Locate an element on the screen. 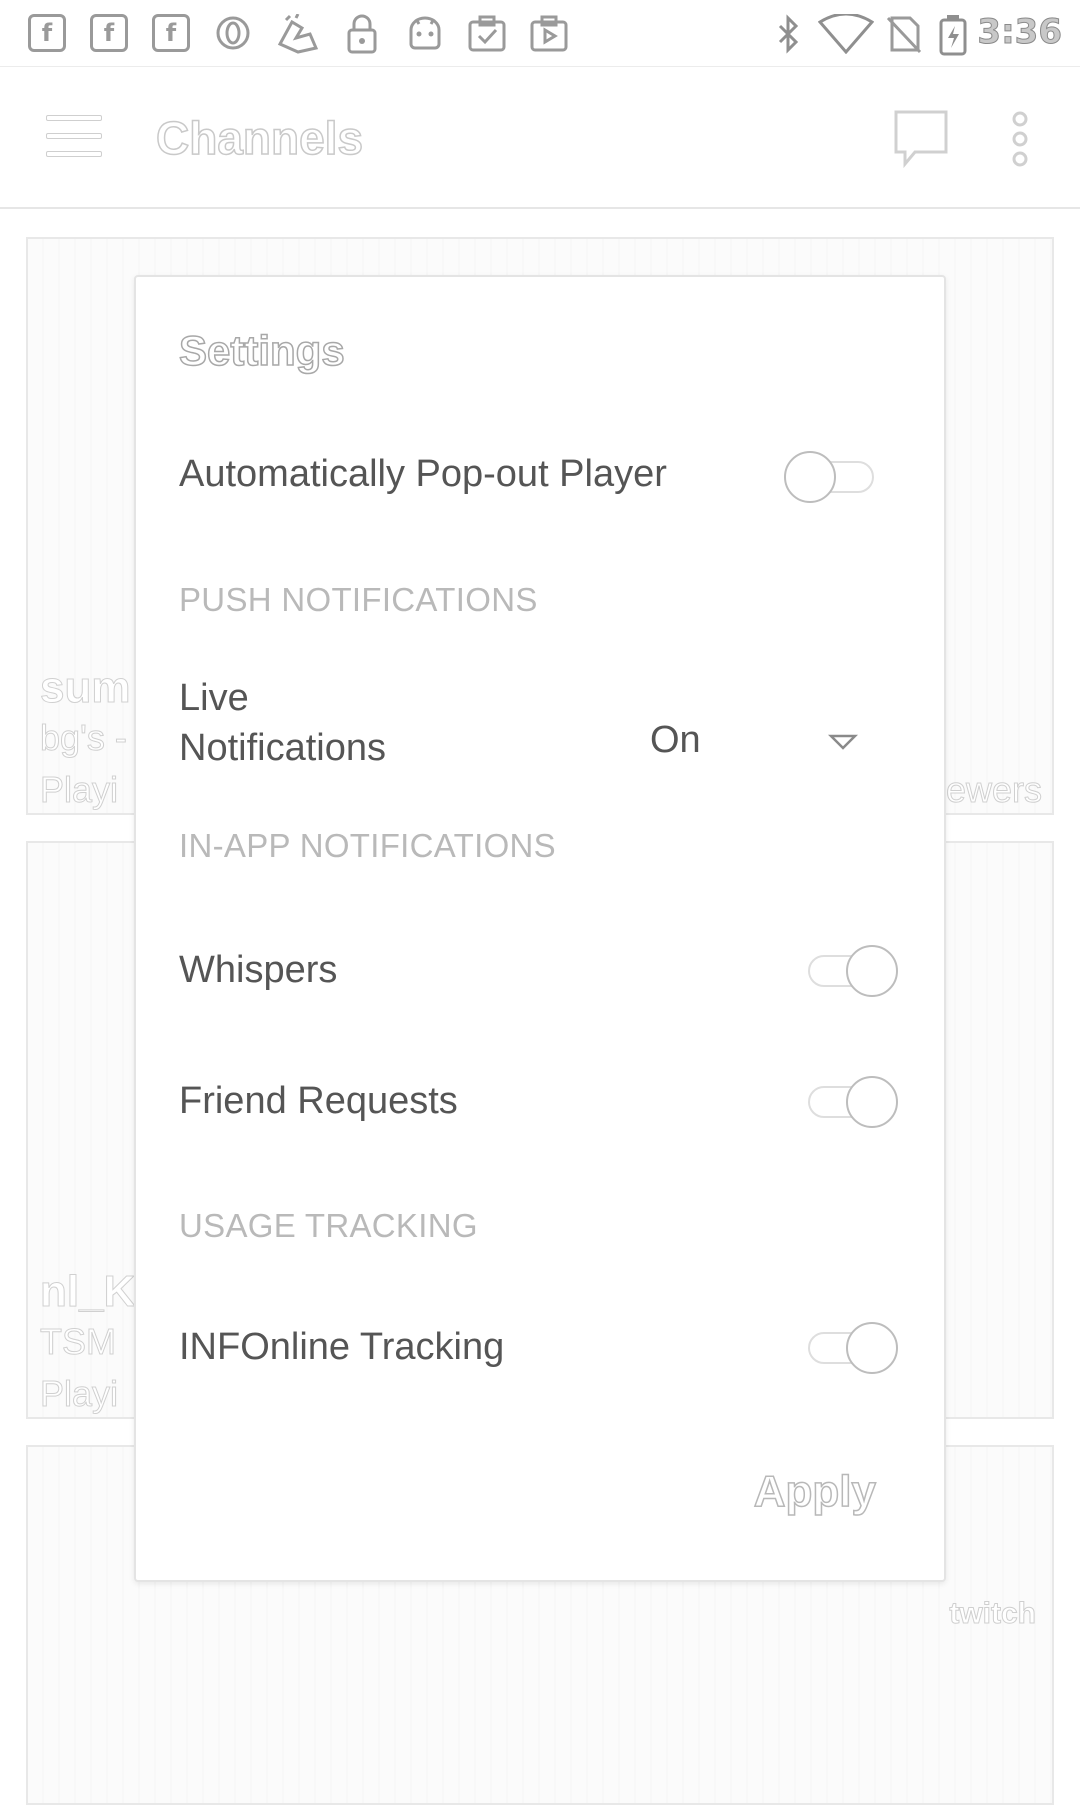 The image size is (1080, 1805). clipboard-check-icon is located at coordinates (486, 33).